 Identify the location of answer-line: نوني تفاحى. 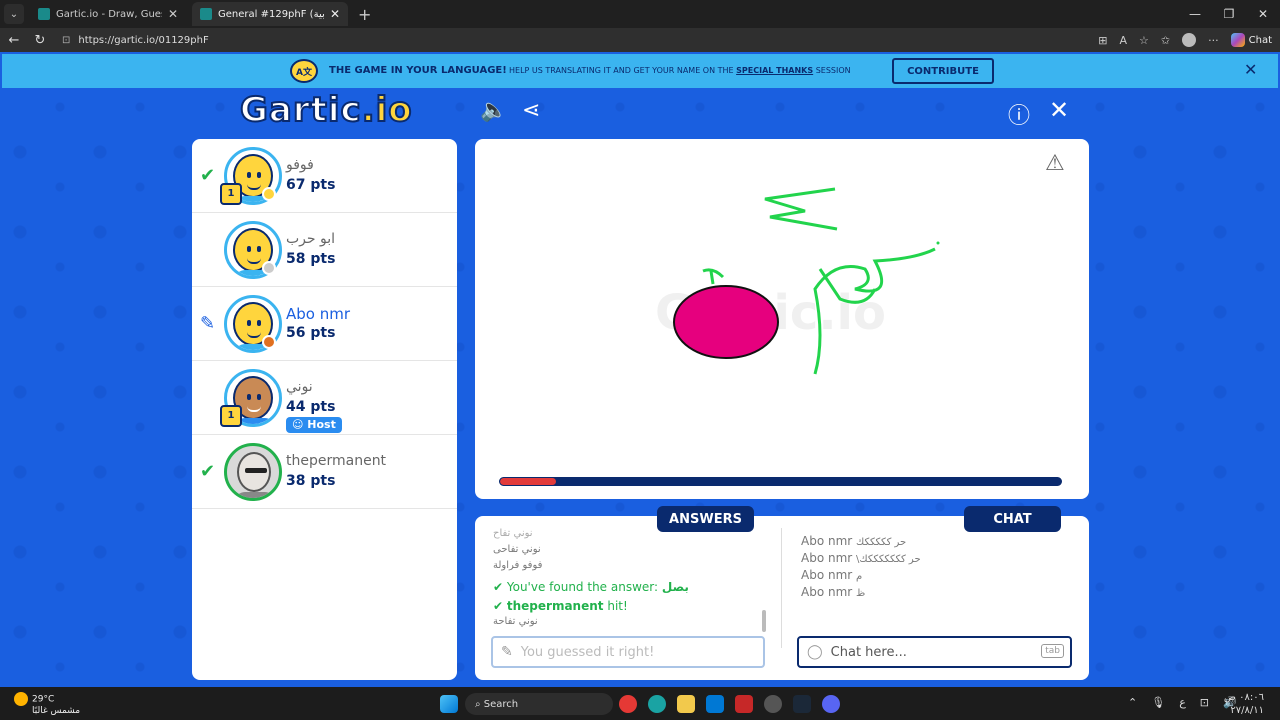
(517, 549).